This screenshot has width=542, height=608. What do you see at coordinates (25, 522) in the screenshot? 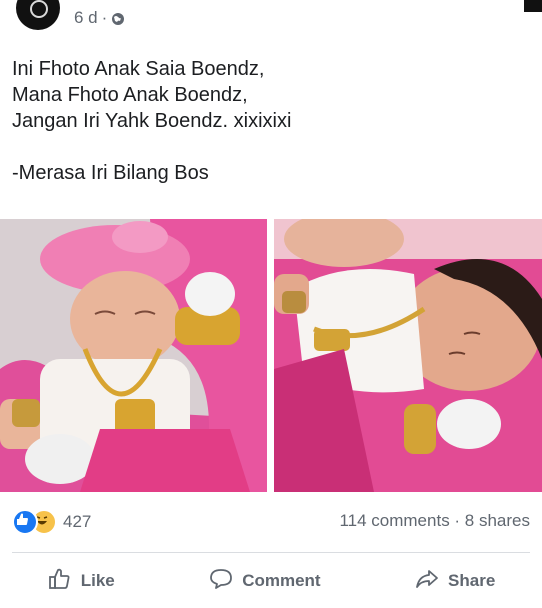
I see `like-icon` at bounding box center [25, 522].